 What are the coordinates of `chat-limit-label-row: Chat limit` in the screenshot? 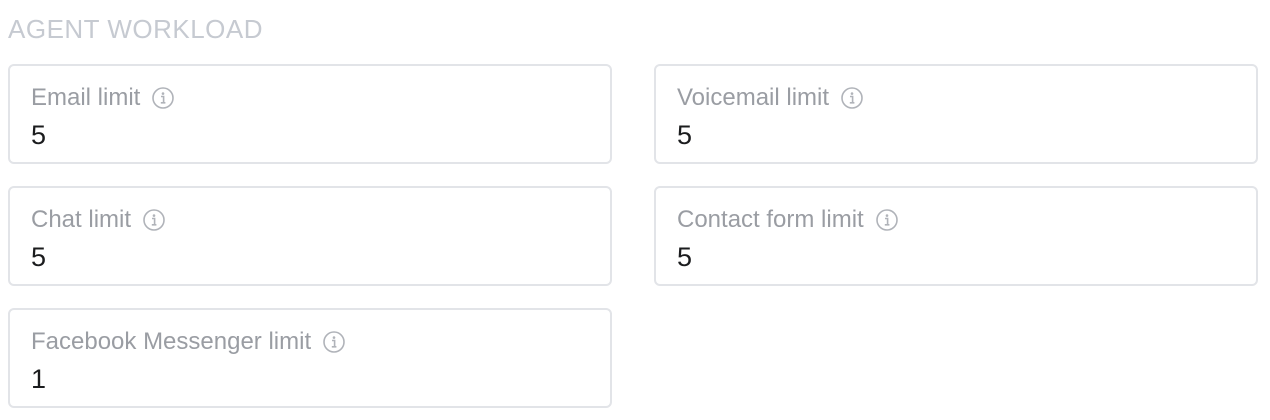 It's located at (98, 220).